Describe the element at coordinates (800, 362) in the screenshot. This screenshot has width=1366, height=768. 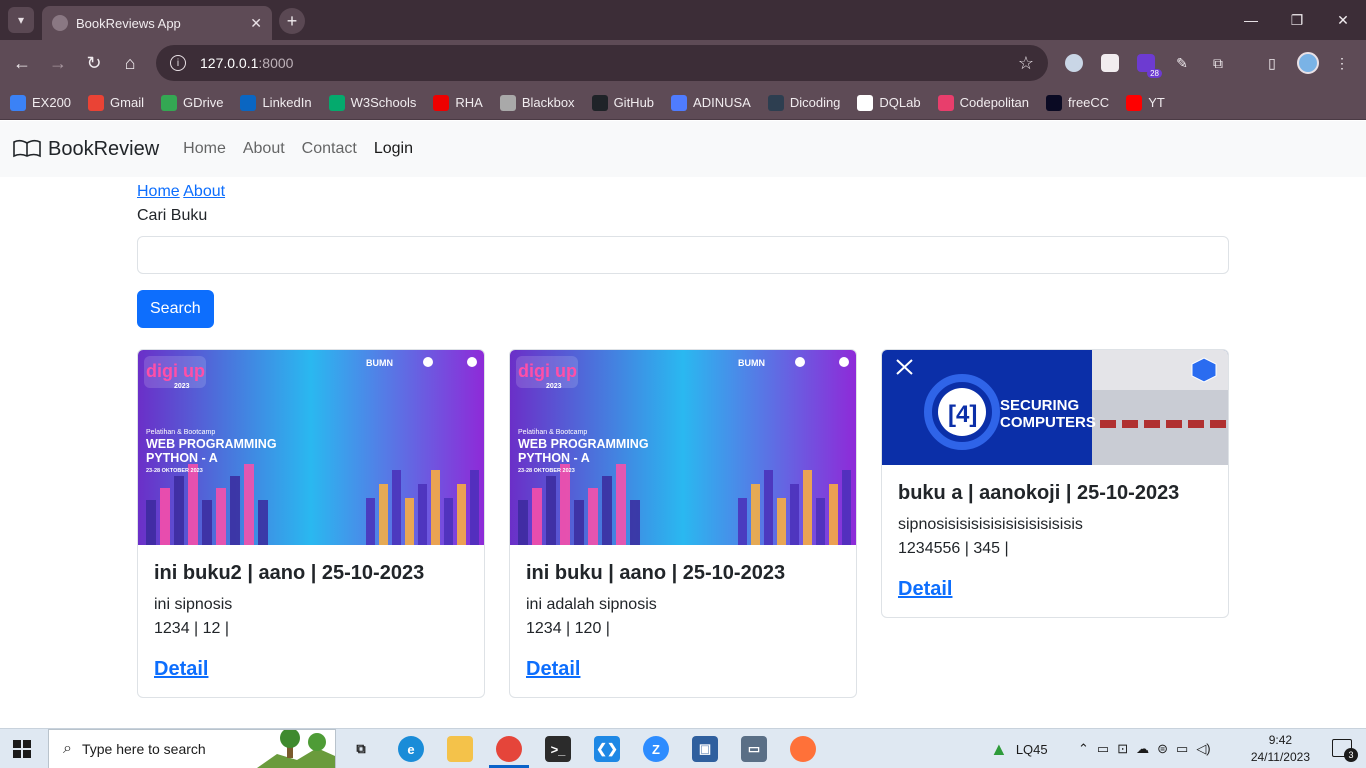
I see `telkom-logo-icon` at that location.